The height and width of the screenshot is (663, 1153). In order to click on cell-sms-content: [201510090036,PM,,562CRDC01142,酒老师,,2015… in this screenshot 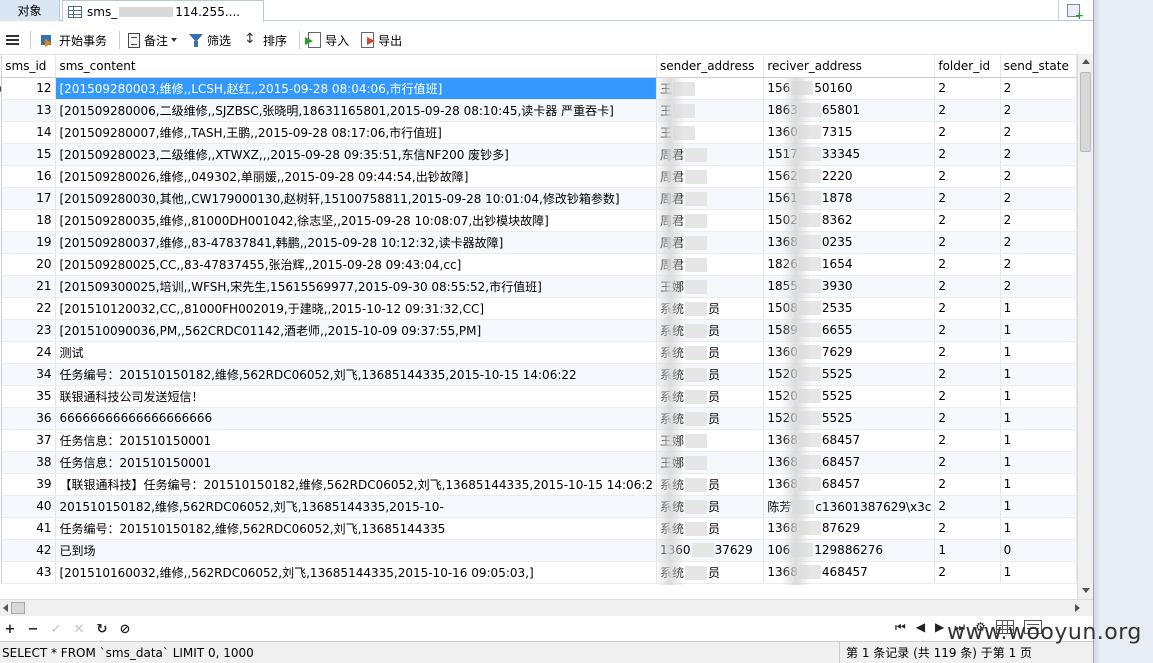, I will do `click(356, 330)`.